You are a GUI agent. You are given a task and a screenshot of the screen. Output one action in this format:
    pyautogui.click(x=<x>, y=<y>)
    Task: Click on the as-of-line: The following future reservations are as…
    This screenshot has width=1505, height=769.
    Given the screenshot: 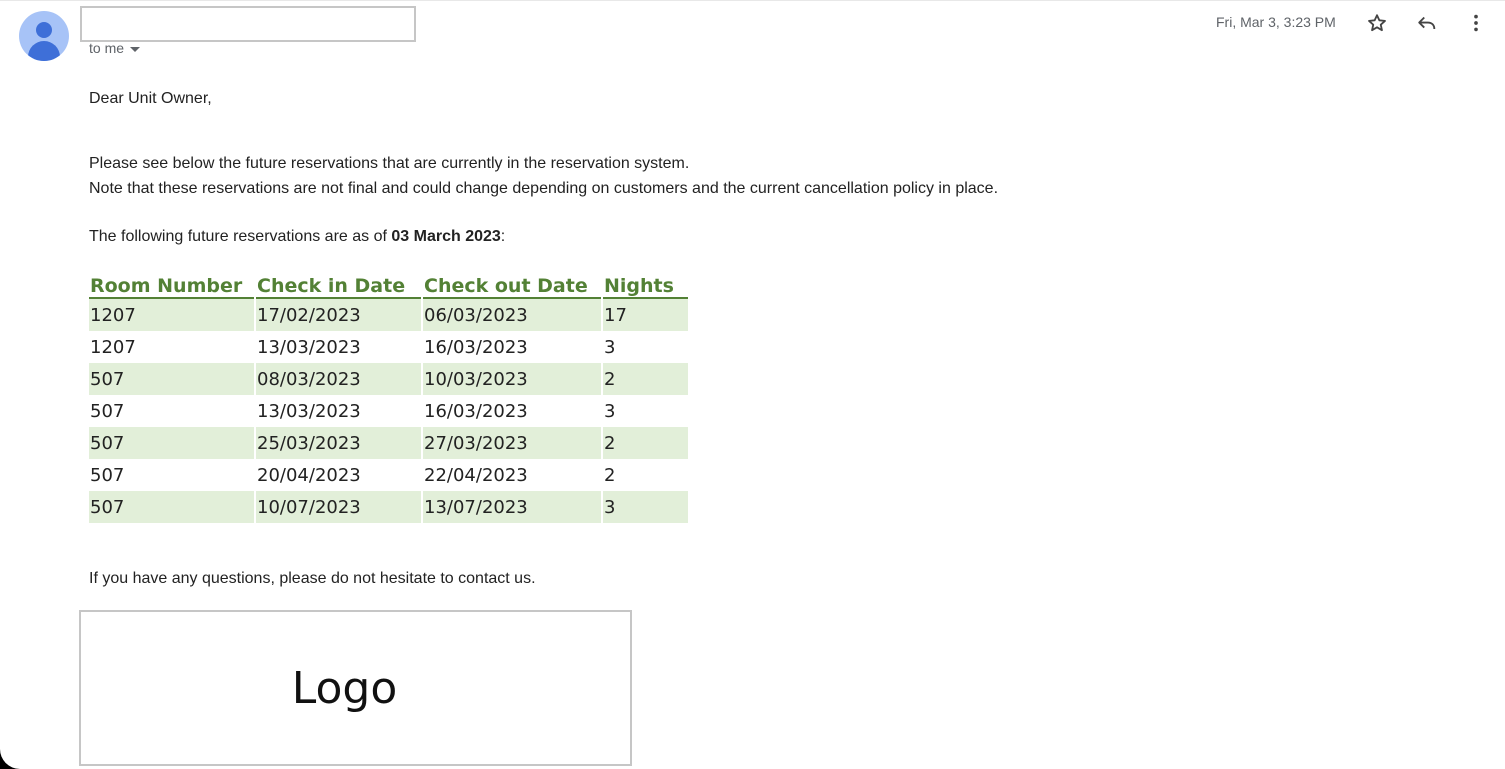 What is the action you would take?
    pyautogui.click(x=297, y=237)
    